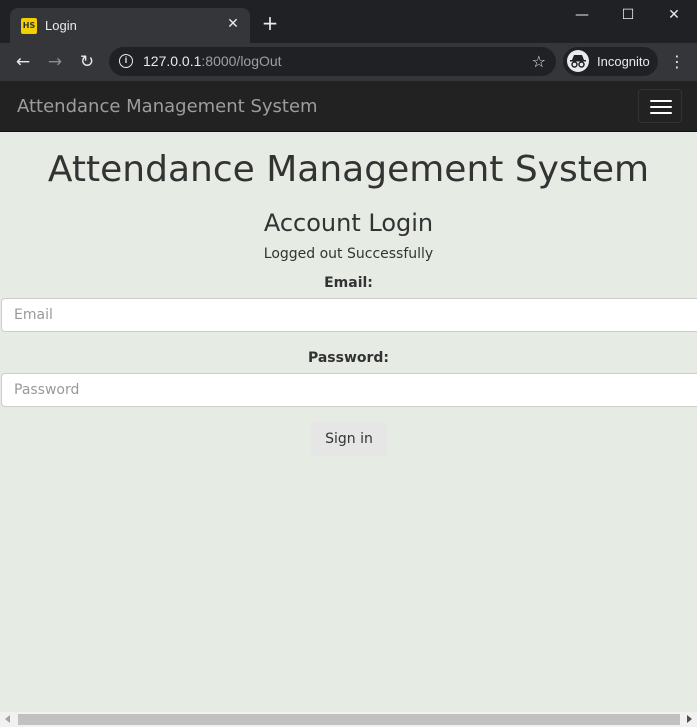  What do you see at coordinates (349, 390) in the screenshot?
I see `password-field` at bounding box center [349, 390].